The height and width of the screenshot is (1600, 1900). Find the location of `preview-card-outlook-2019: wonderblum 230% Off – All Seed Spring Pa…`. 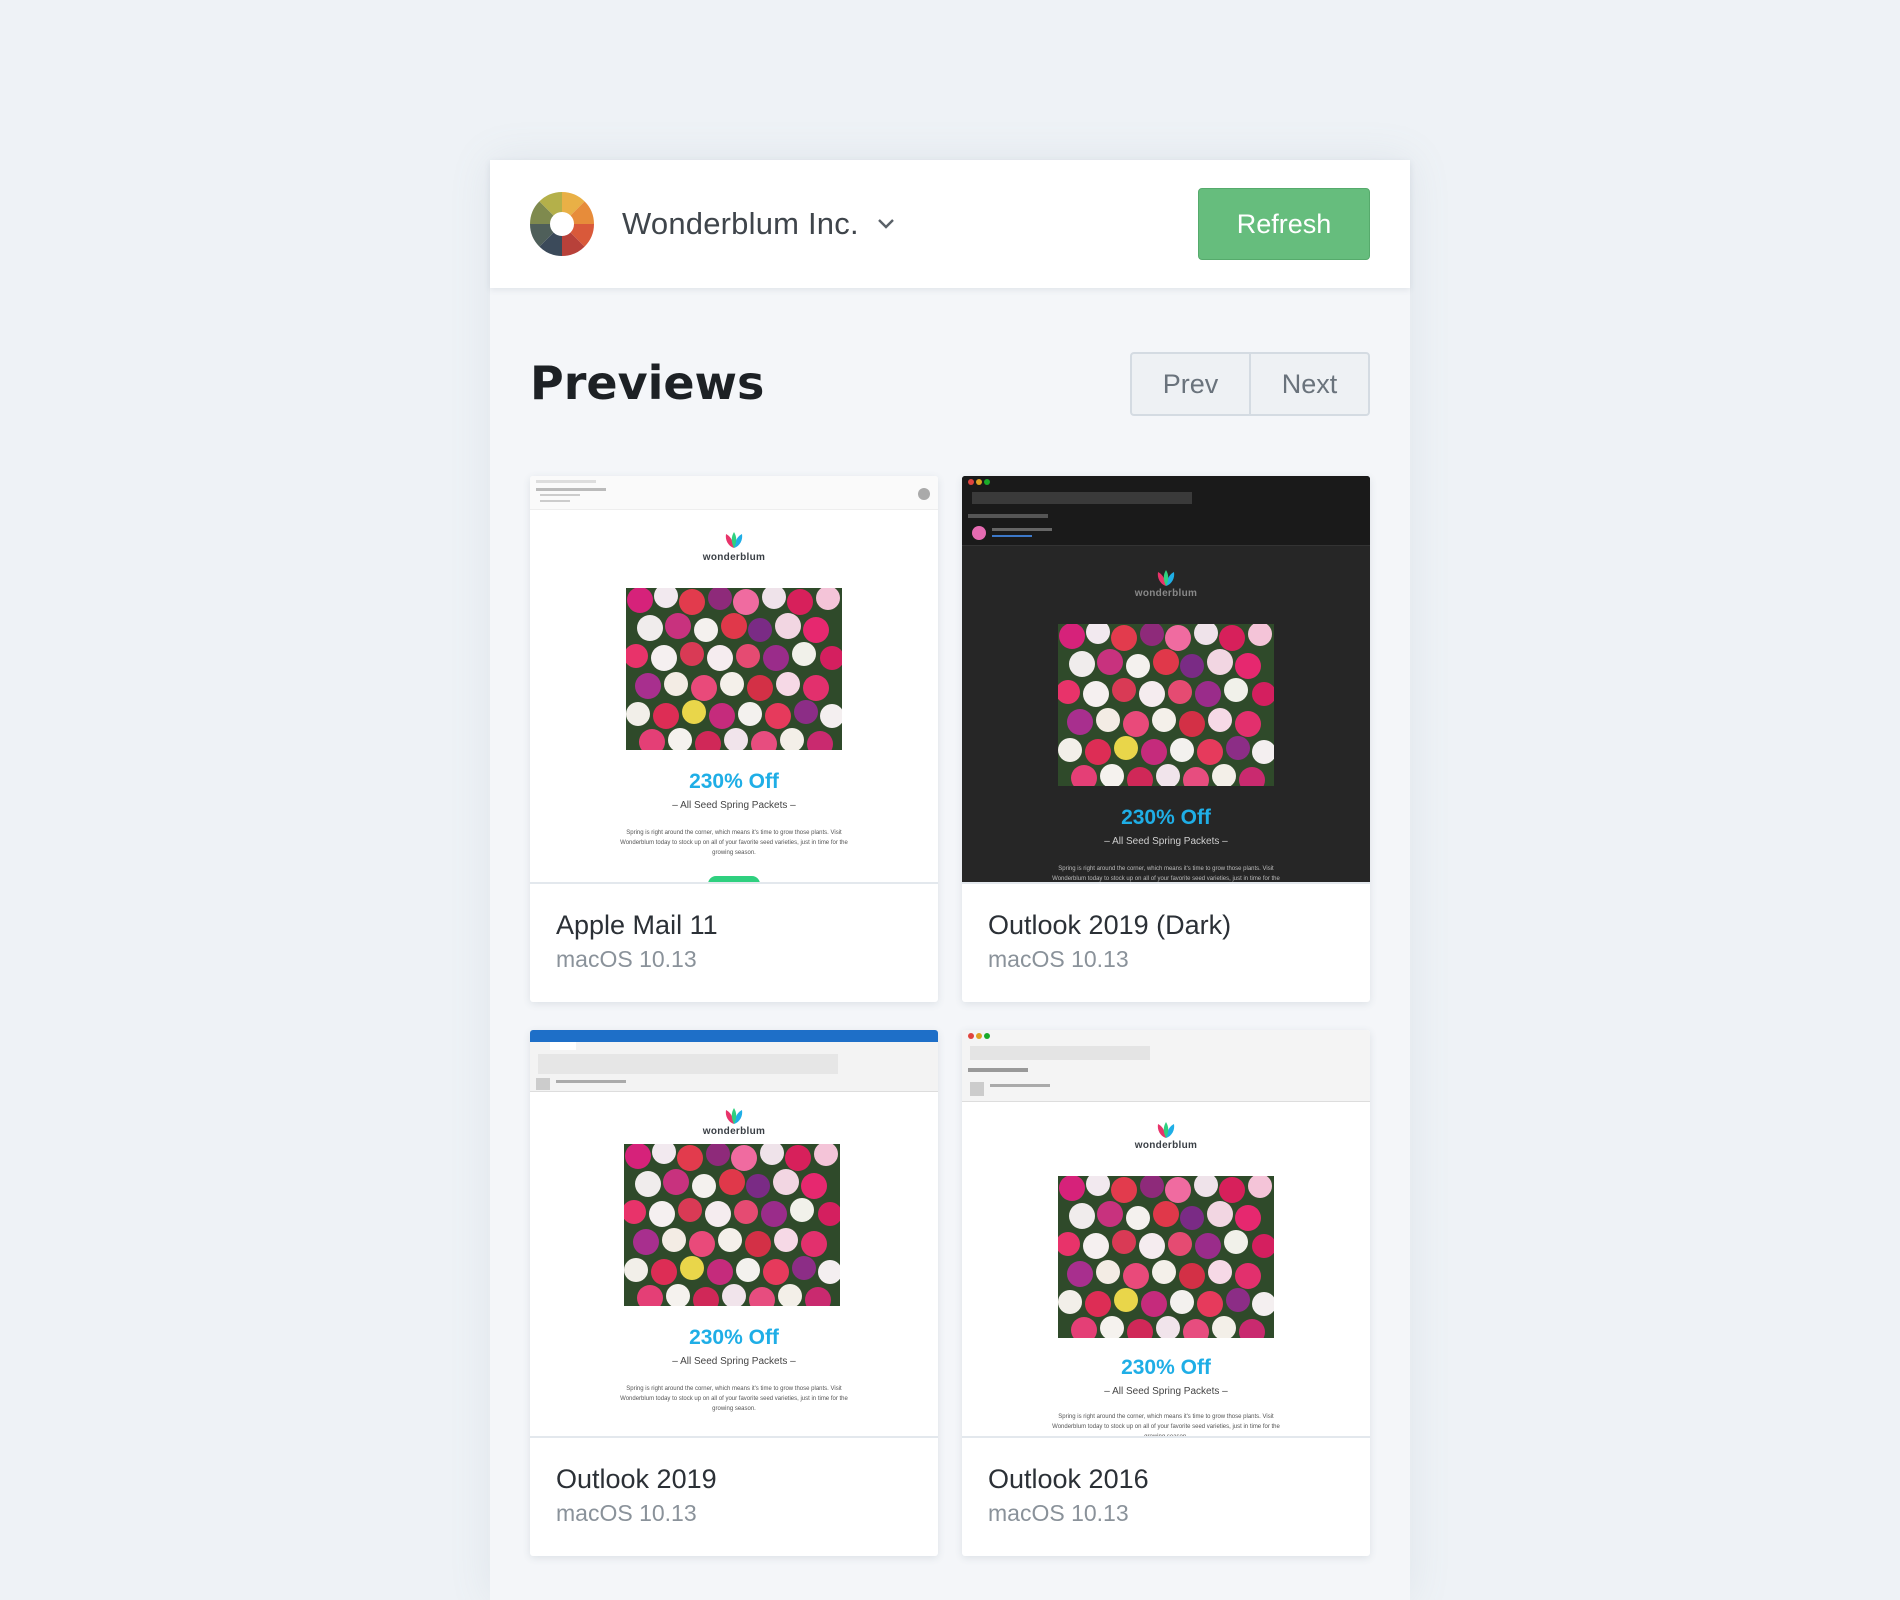

preview-card-outlook-2019: wonderblum 230% Off – All Seed Spring Pa… is located at coordinates (734, 1293).